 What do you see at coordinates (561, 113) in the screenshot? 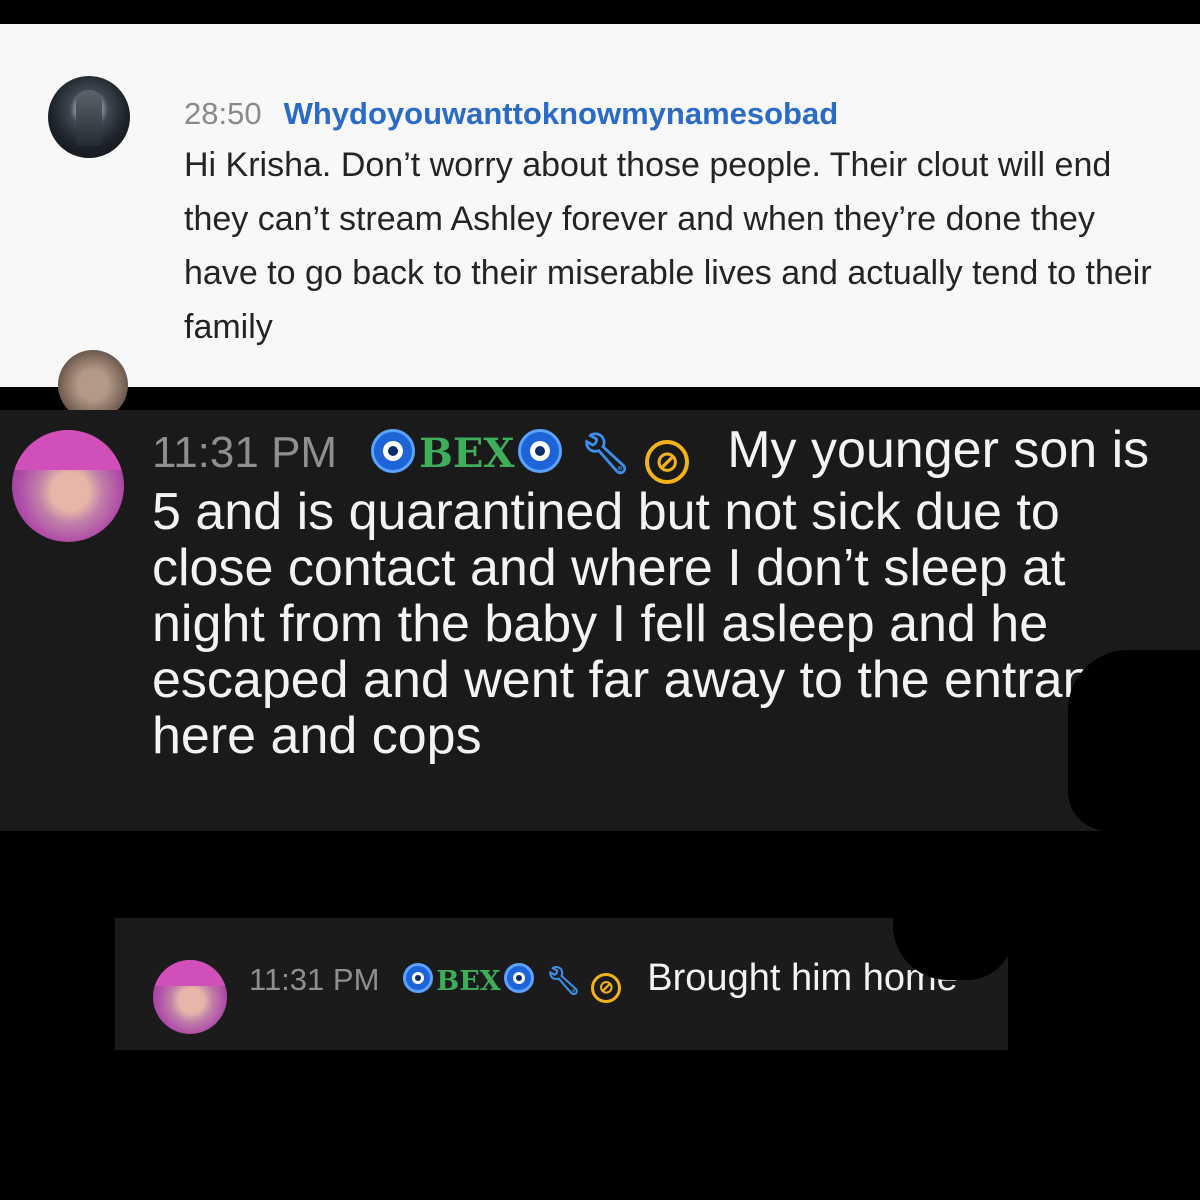
I see `author-name: Whydoyouwanttoknowmynamesobad` at bounding box center [561, 113].